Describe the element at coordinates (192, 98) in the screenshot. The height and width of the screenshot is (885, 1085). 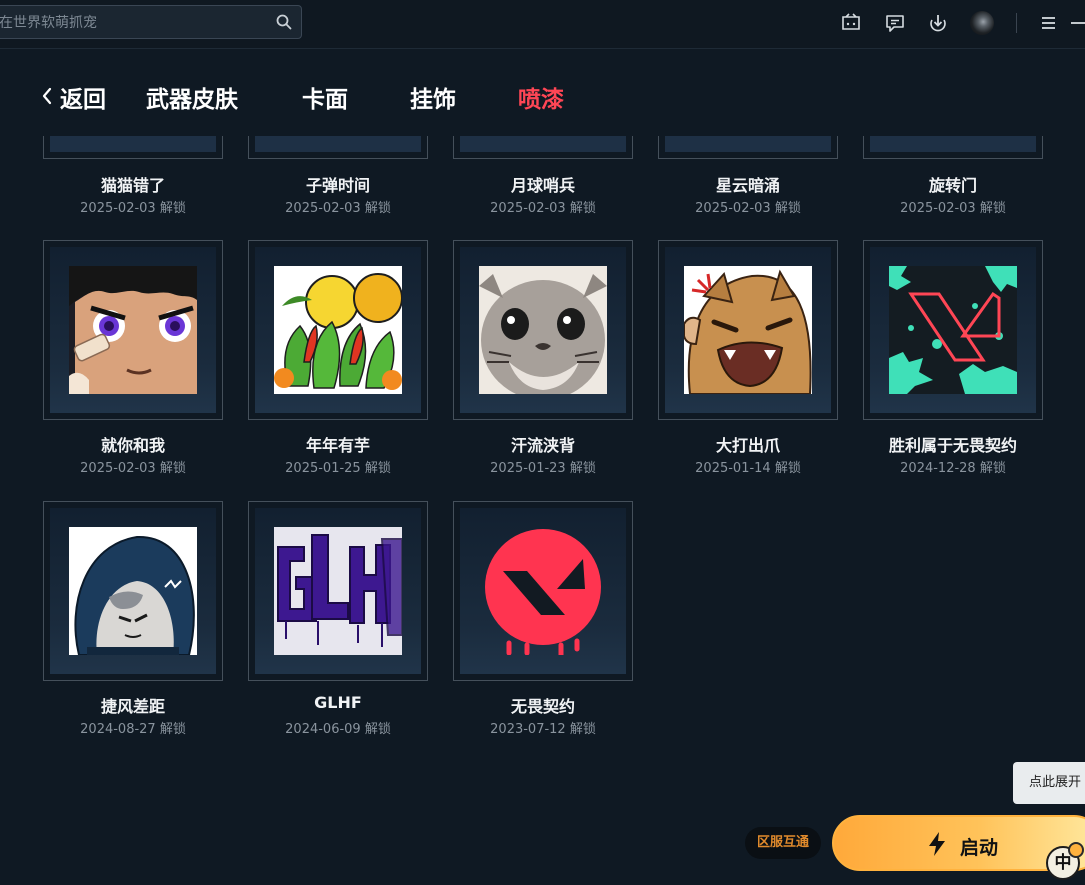
I see `tab-weapon-skins: 武器皮肤` at that location.